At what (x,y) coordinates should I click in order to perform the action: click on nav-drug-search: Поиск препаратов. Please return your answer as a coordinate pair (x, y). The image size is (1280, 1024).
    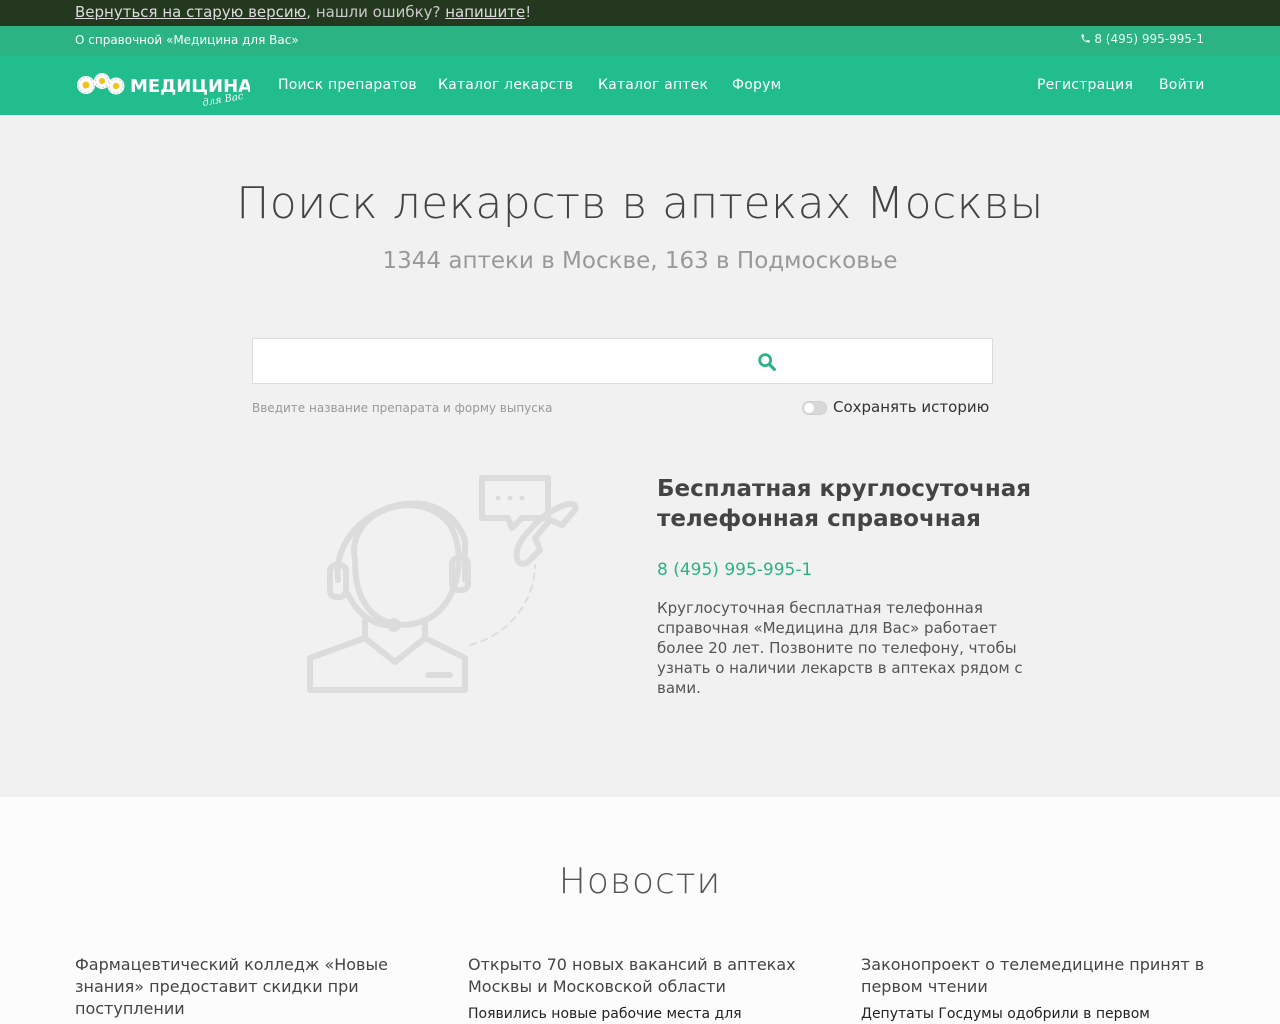
    Looking at the image, I should click on (347, 85).